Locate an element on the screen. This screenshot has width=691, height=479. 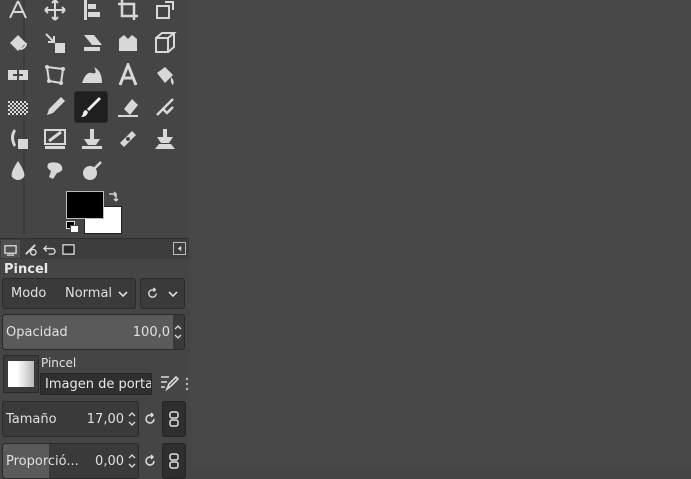
triangle-left-icon is located at coordinates (179, 248).